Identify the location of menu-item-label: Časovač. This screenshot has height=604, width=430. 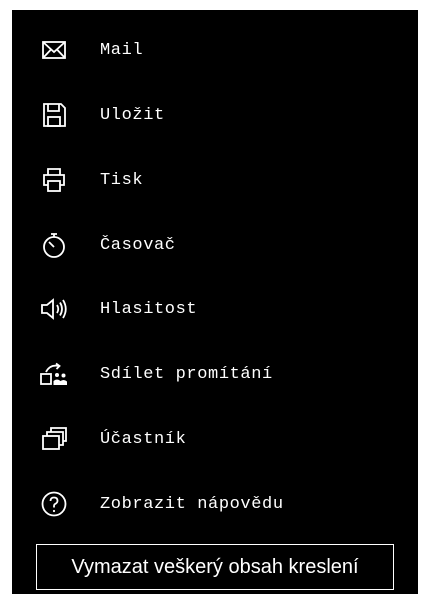
(138, 245).